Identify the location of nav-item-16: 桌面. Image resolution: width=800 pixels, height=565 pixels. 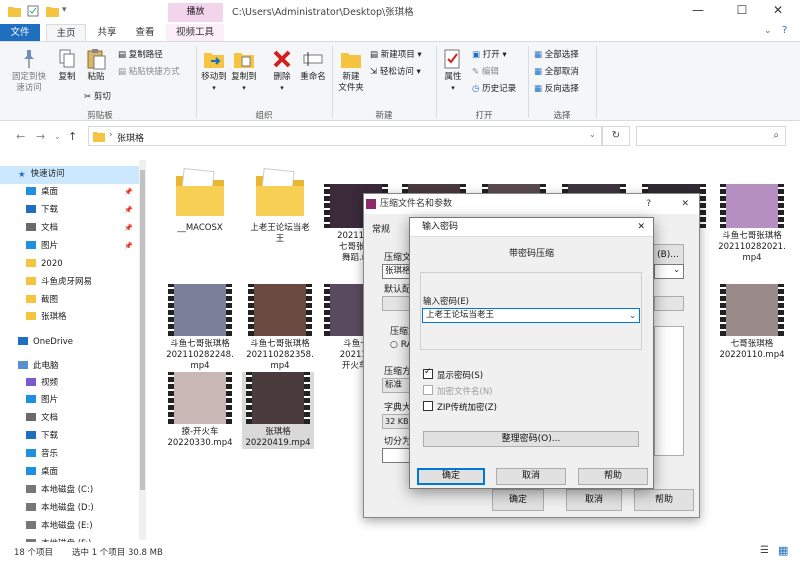
(70, 473).